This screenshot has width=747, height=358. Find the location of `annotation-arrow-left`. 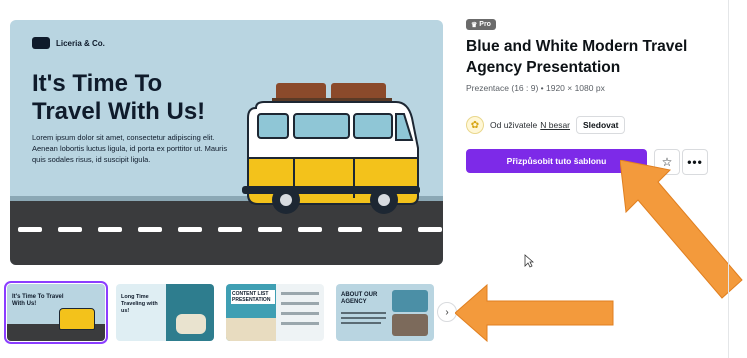

annotation-arrow-left is located at coordinates (534, 313).